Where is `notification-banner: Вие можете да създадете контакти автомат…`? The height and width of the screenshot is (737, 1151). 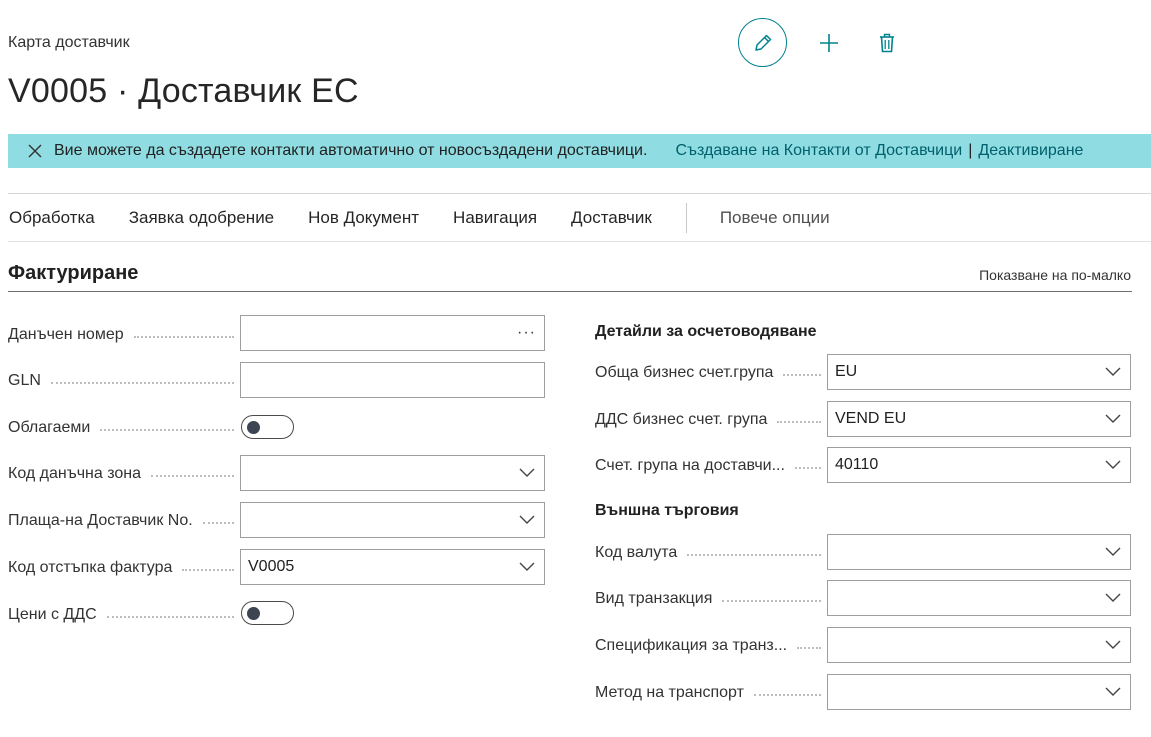
notification-banner: Вие можете да създадете контакти автомат… is located at coordinates (579, 151).